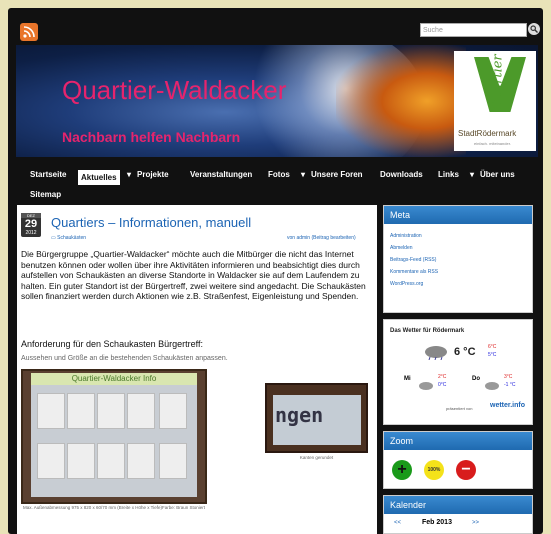 The width and height of the screenshot is (551, 534). What do you see at coordinates (458, 215) in the screenshot?
I see `meta-widget-title: Meta` at bounding box center [458, 215].